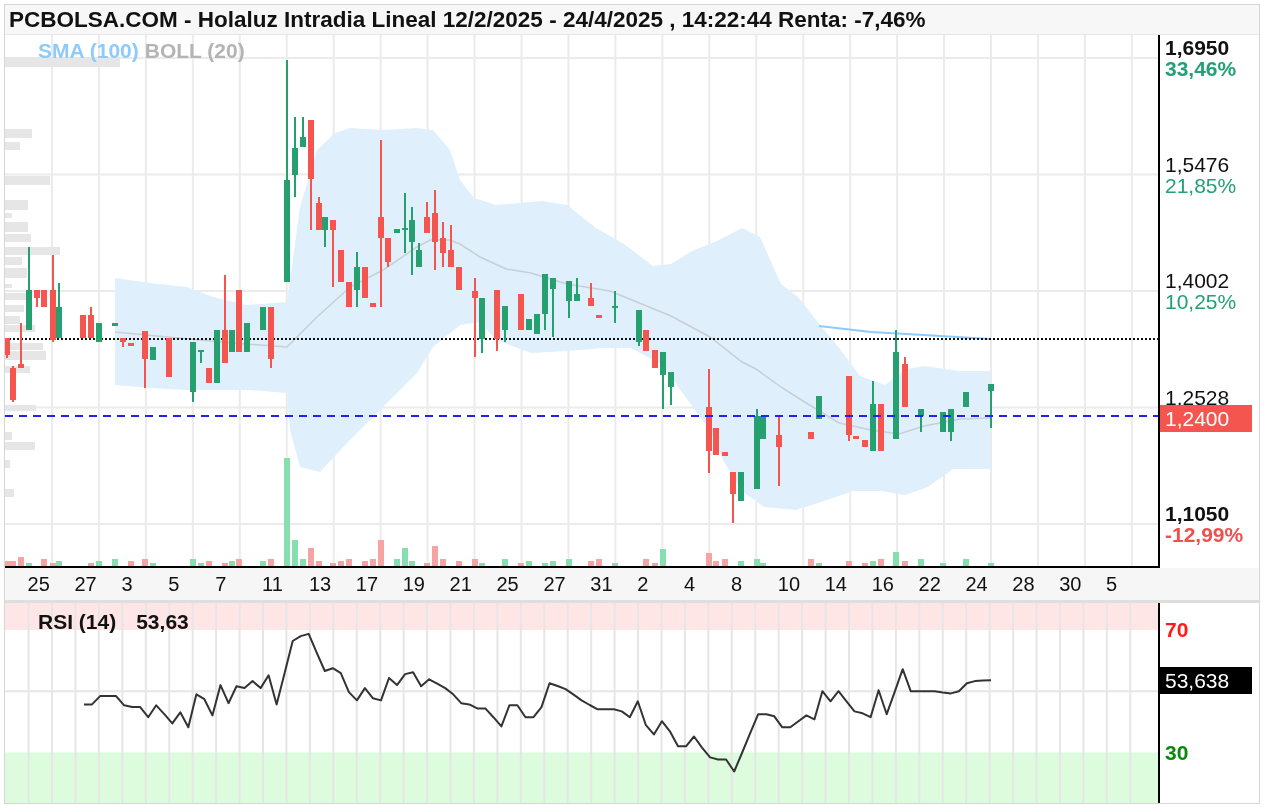 This screenshot has width=1264, height=808. What do you see at coordinates (88, 51) in the screenshot?
I see `legend-label: SMA (100)` at bounding box center [88, 51].